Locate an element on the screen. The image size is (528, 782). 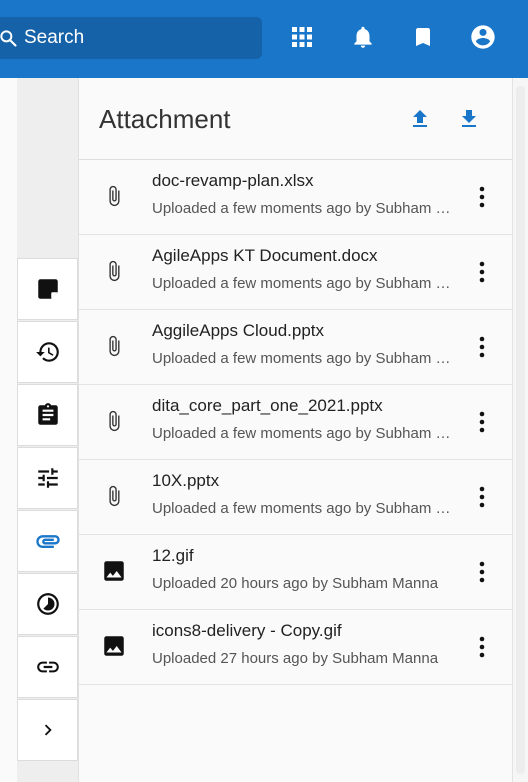
rail-item-history is located at coordinates (47, 352).